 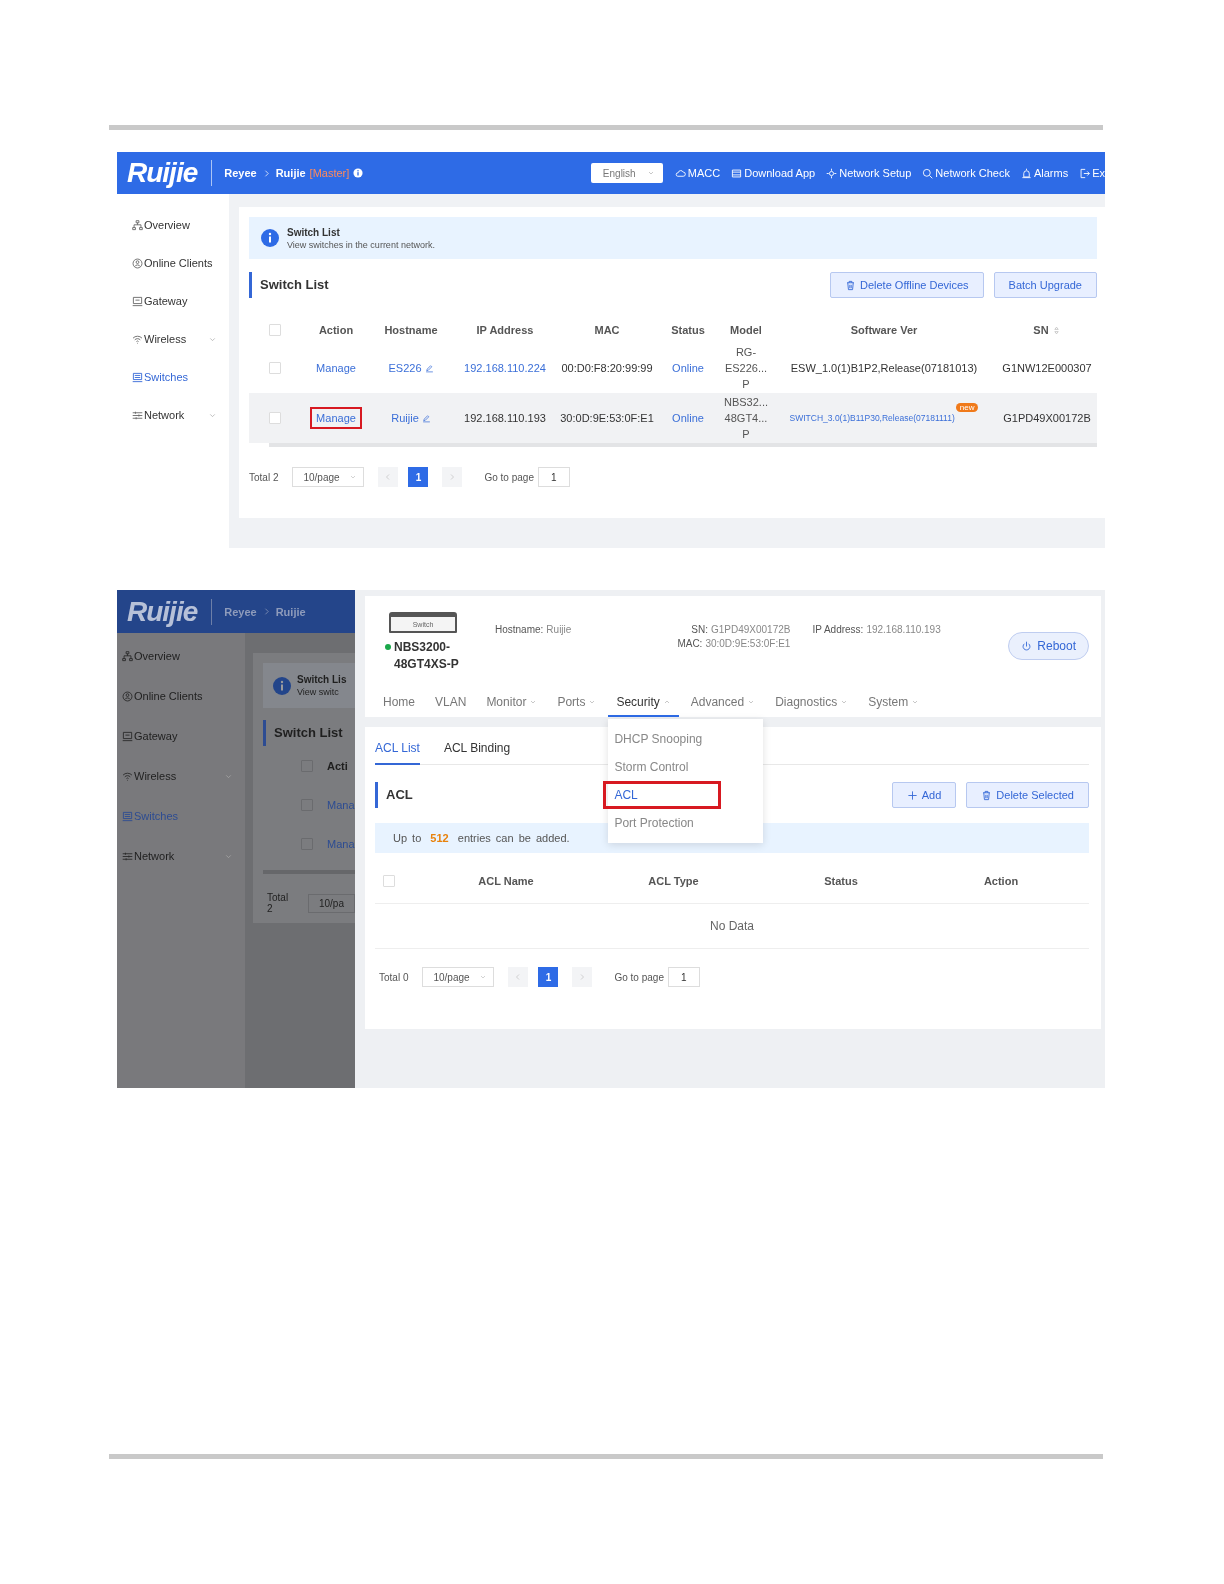 I want to click on menu-item: Storm Control, so click(x=662, y=767).